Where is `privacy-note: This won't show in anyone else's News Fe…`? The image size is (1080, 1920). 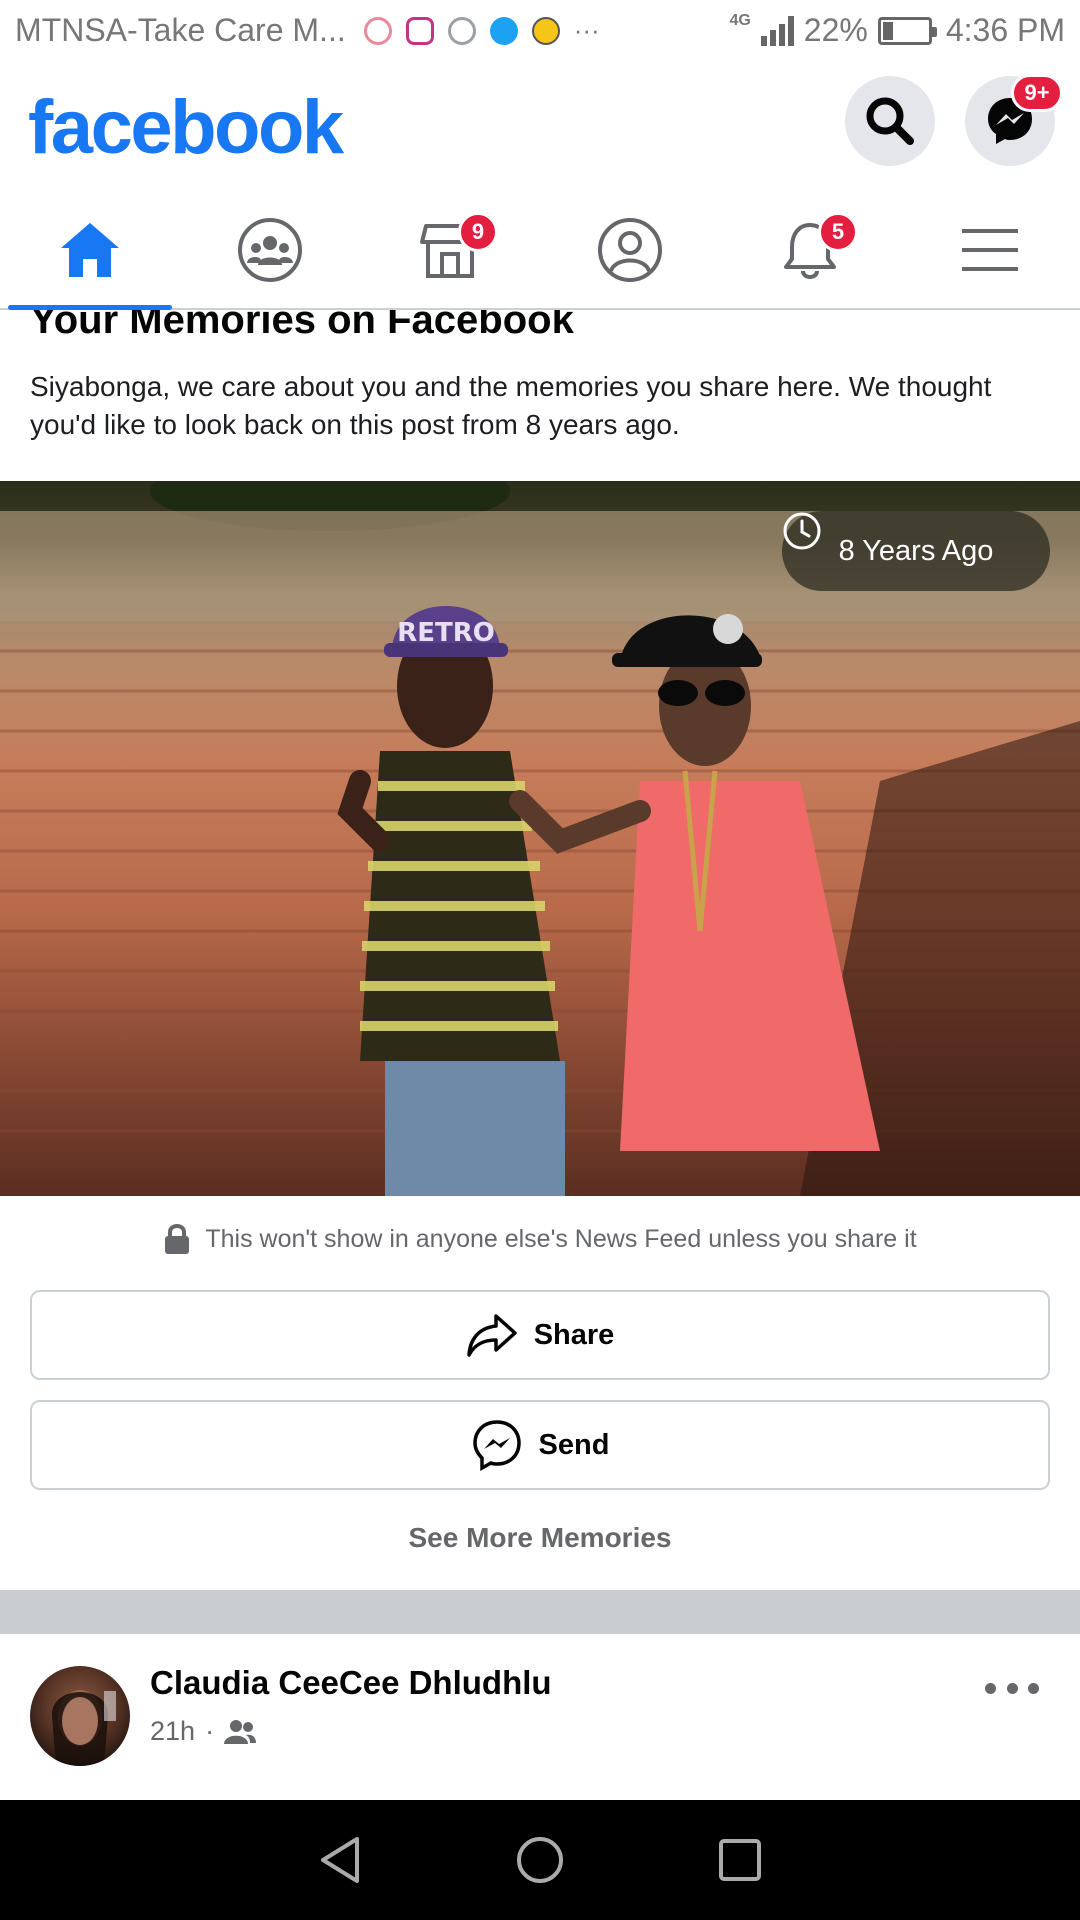
privacy-note: This won't show in anyone else's News Fe… is located at coordinates (540, 1239).